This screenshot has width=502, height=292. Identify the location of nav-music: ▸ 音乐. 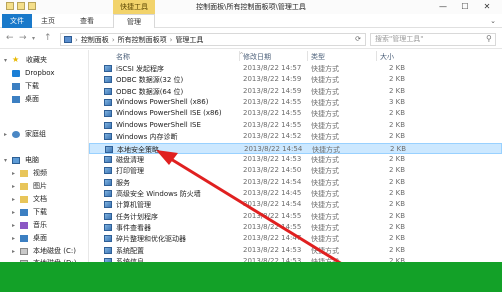
(29, 225).